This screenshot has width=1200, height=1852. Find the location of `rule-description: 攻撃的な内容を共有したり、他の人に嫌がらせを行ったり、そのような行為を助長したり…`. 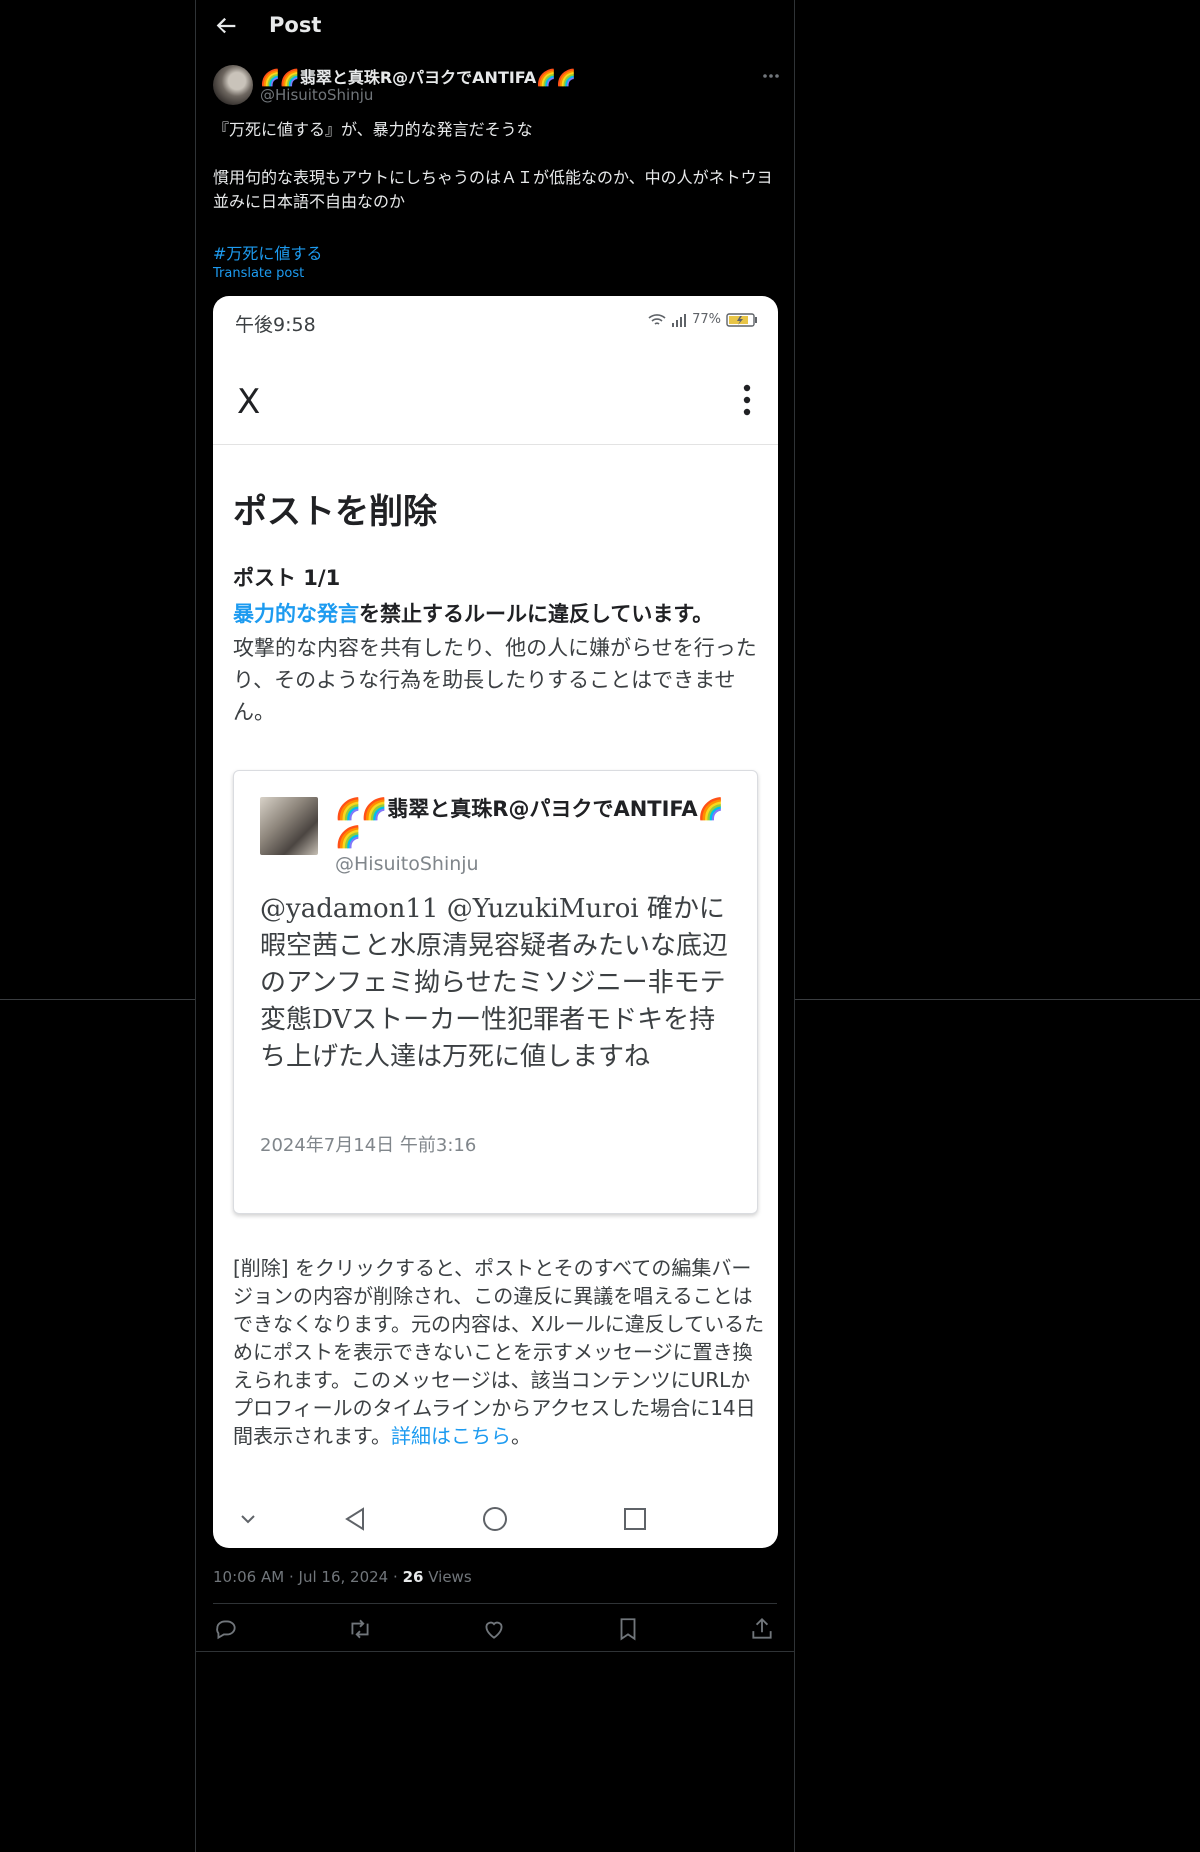

rule-description: 攻撃的な内容を共有したり、他の人に嫌がらせを行ったり、そのような行為を助長したり… is located at coordinates (495, 680).